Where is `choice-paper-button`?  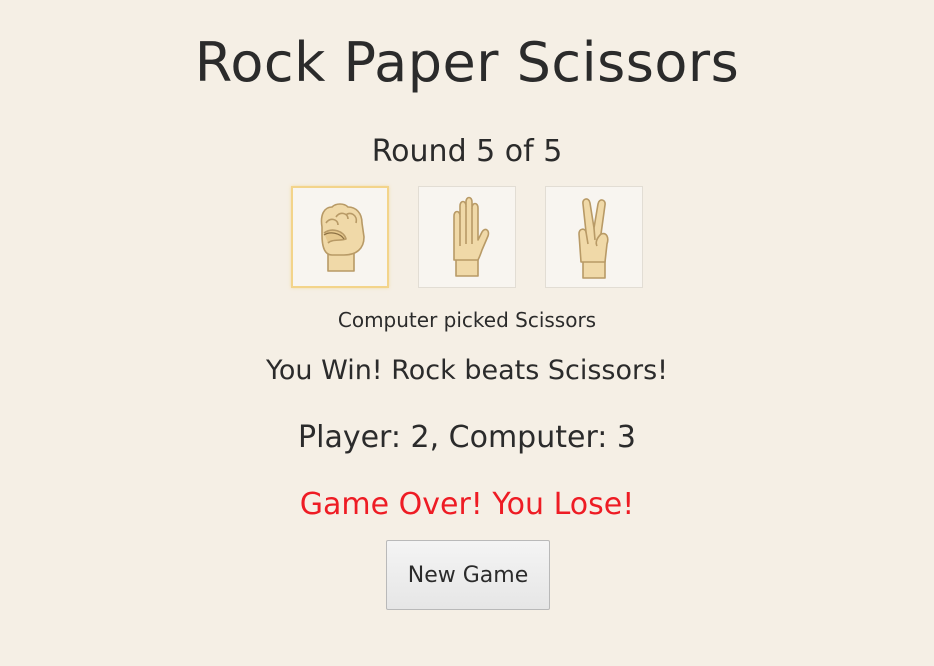 choice-paper-button is located at coordinates (467, 237).